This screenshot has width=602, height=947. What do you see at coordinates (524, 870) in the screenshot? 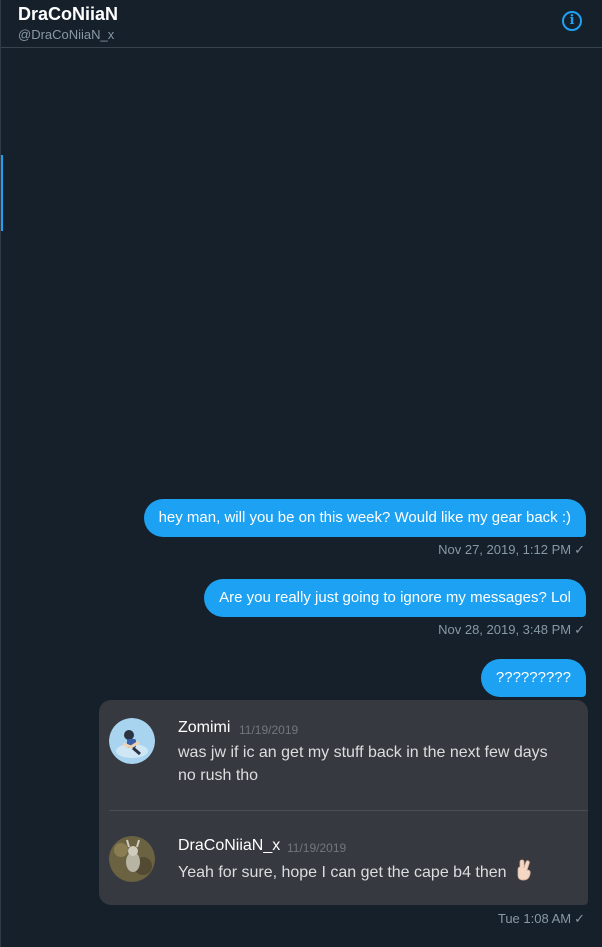
I see `crossed-fingers-icon` at bounding box center [524, 870].